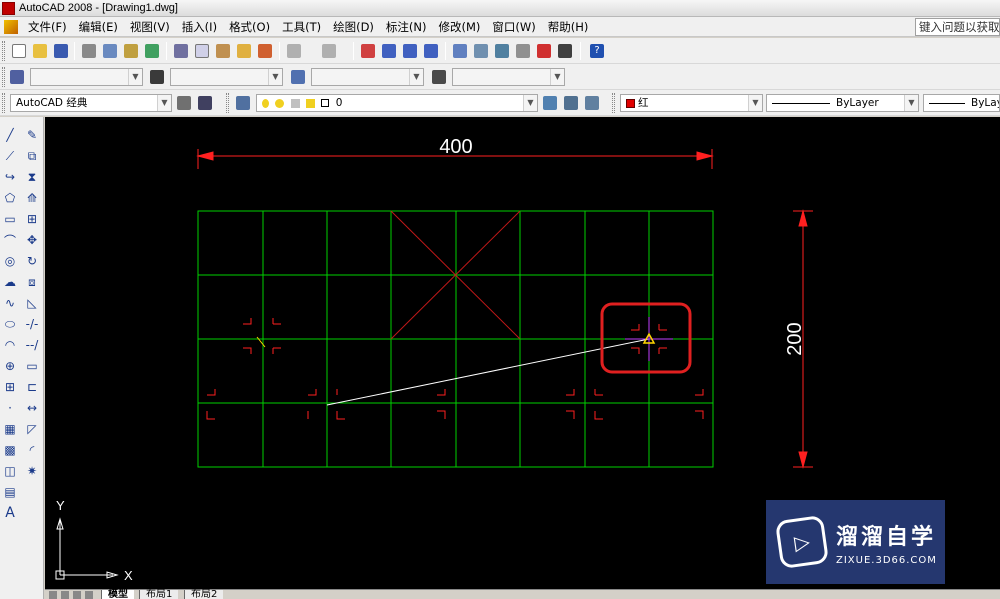 The height and width of the screenshot is (599, 1000). What do you see at coordinates (11, 26) in the screenshot?
I see `document-icon` at bounding box center [11, 26].